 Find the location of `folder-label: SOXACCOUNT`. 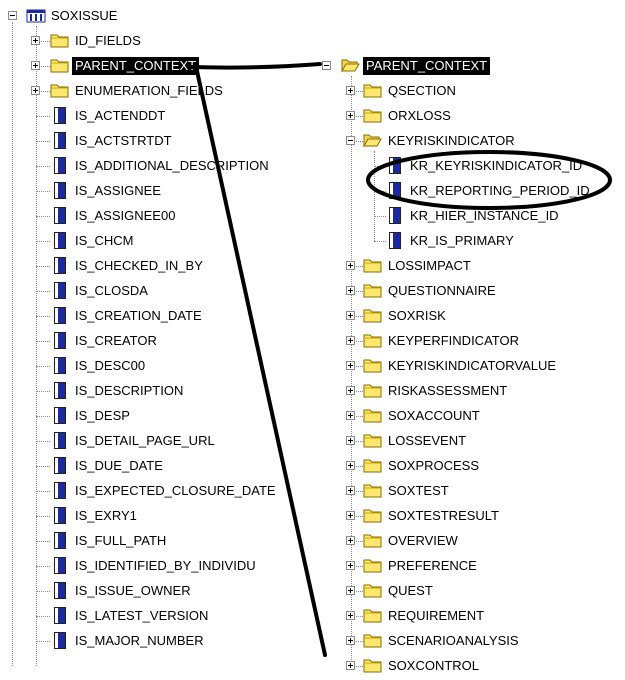

folder-label: SOXACCOUNT is located at coordinates (434, 415).